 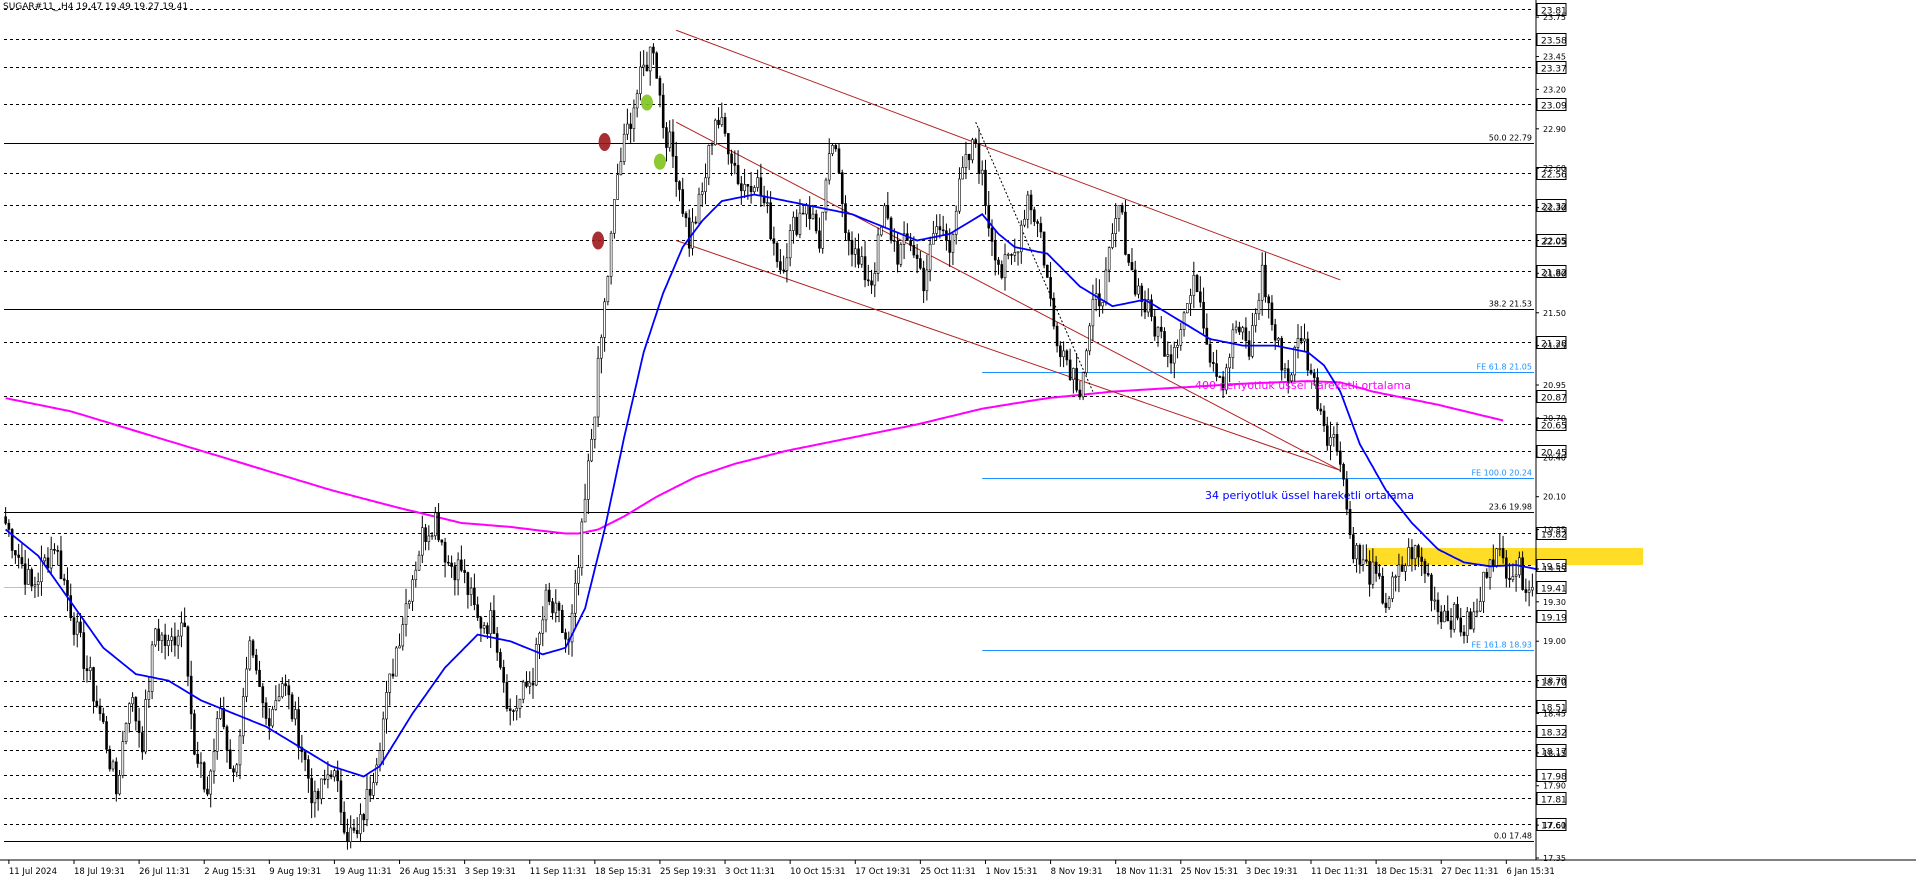 What do you see at coordinates (1554, 753) in the screenshot?
I see `price-tick-label: 18.15` at bounding box center [1554, 753].